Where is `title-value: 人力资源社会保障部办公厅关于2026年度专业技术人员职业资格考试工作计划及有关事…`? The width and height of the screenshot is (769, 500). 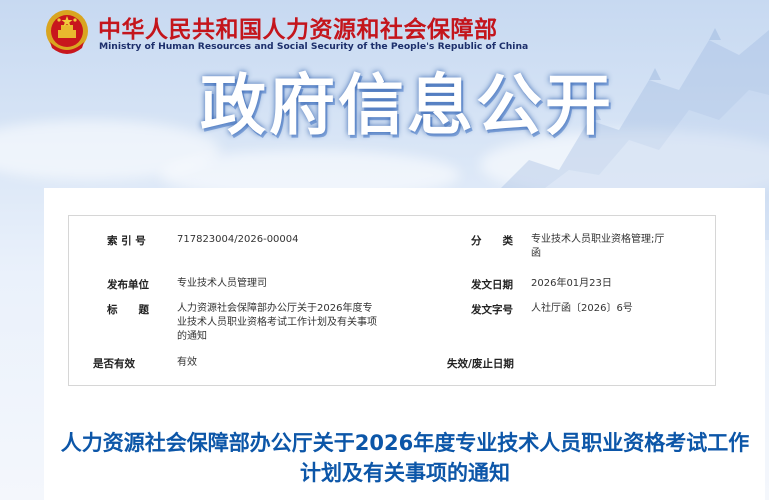 title-value: 人力资源社会保障部办公厅关于2026年度专业技术人员职业资格考试工作计划及有关事… is located at coordinates (277, 322).